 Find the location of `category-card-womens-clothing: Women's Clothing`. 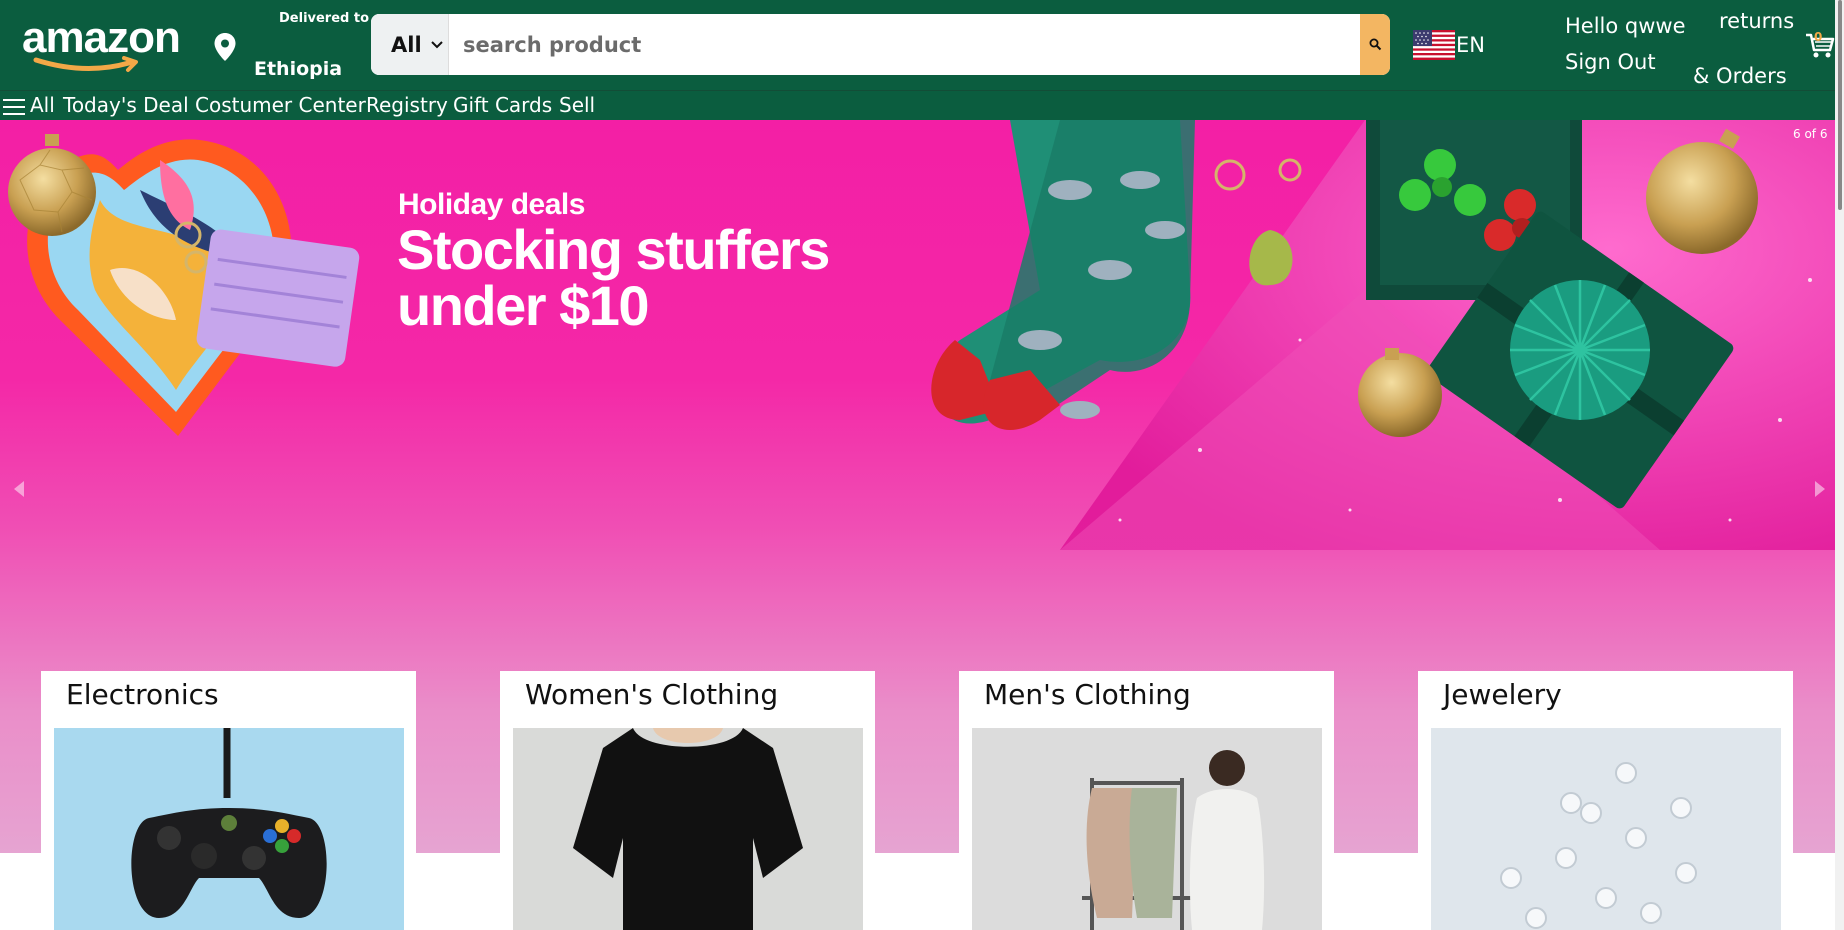

category-card-womens-clothing: Women's Clothing is located at coordinates (687, 800).